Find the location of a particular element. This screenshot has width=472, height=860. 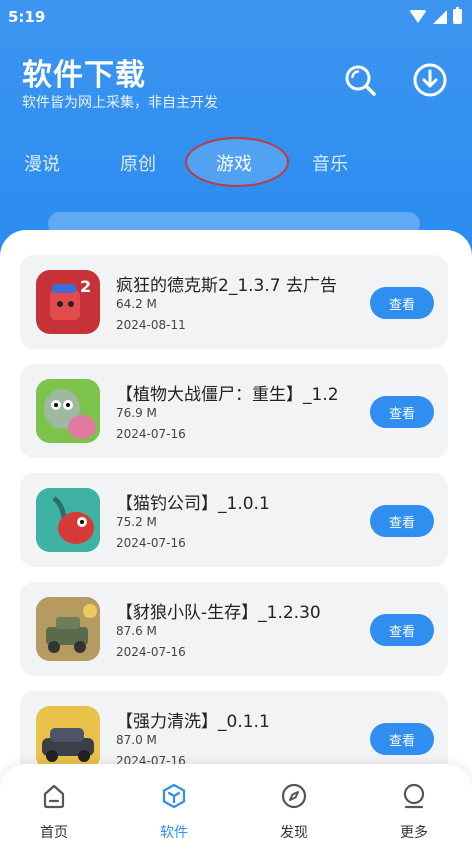

nav-discover-label: 发现 is located at coordinates (294, 833).